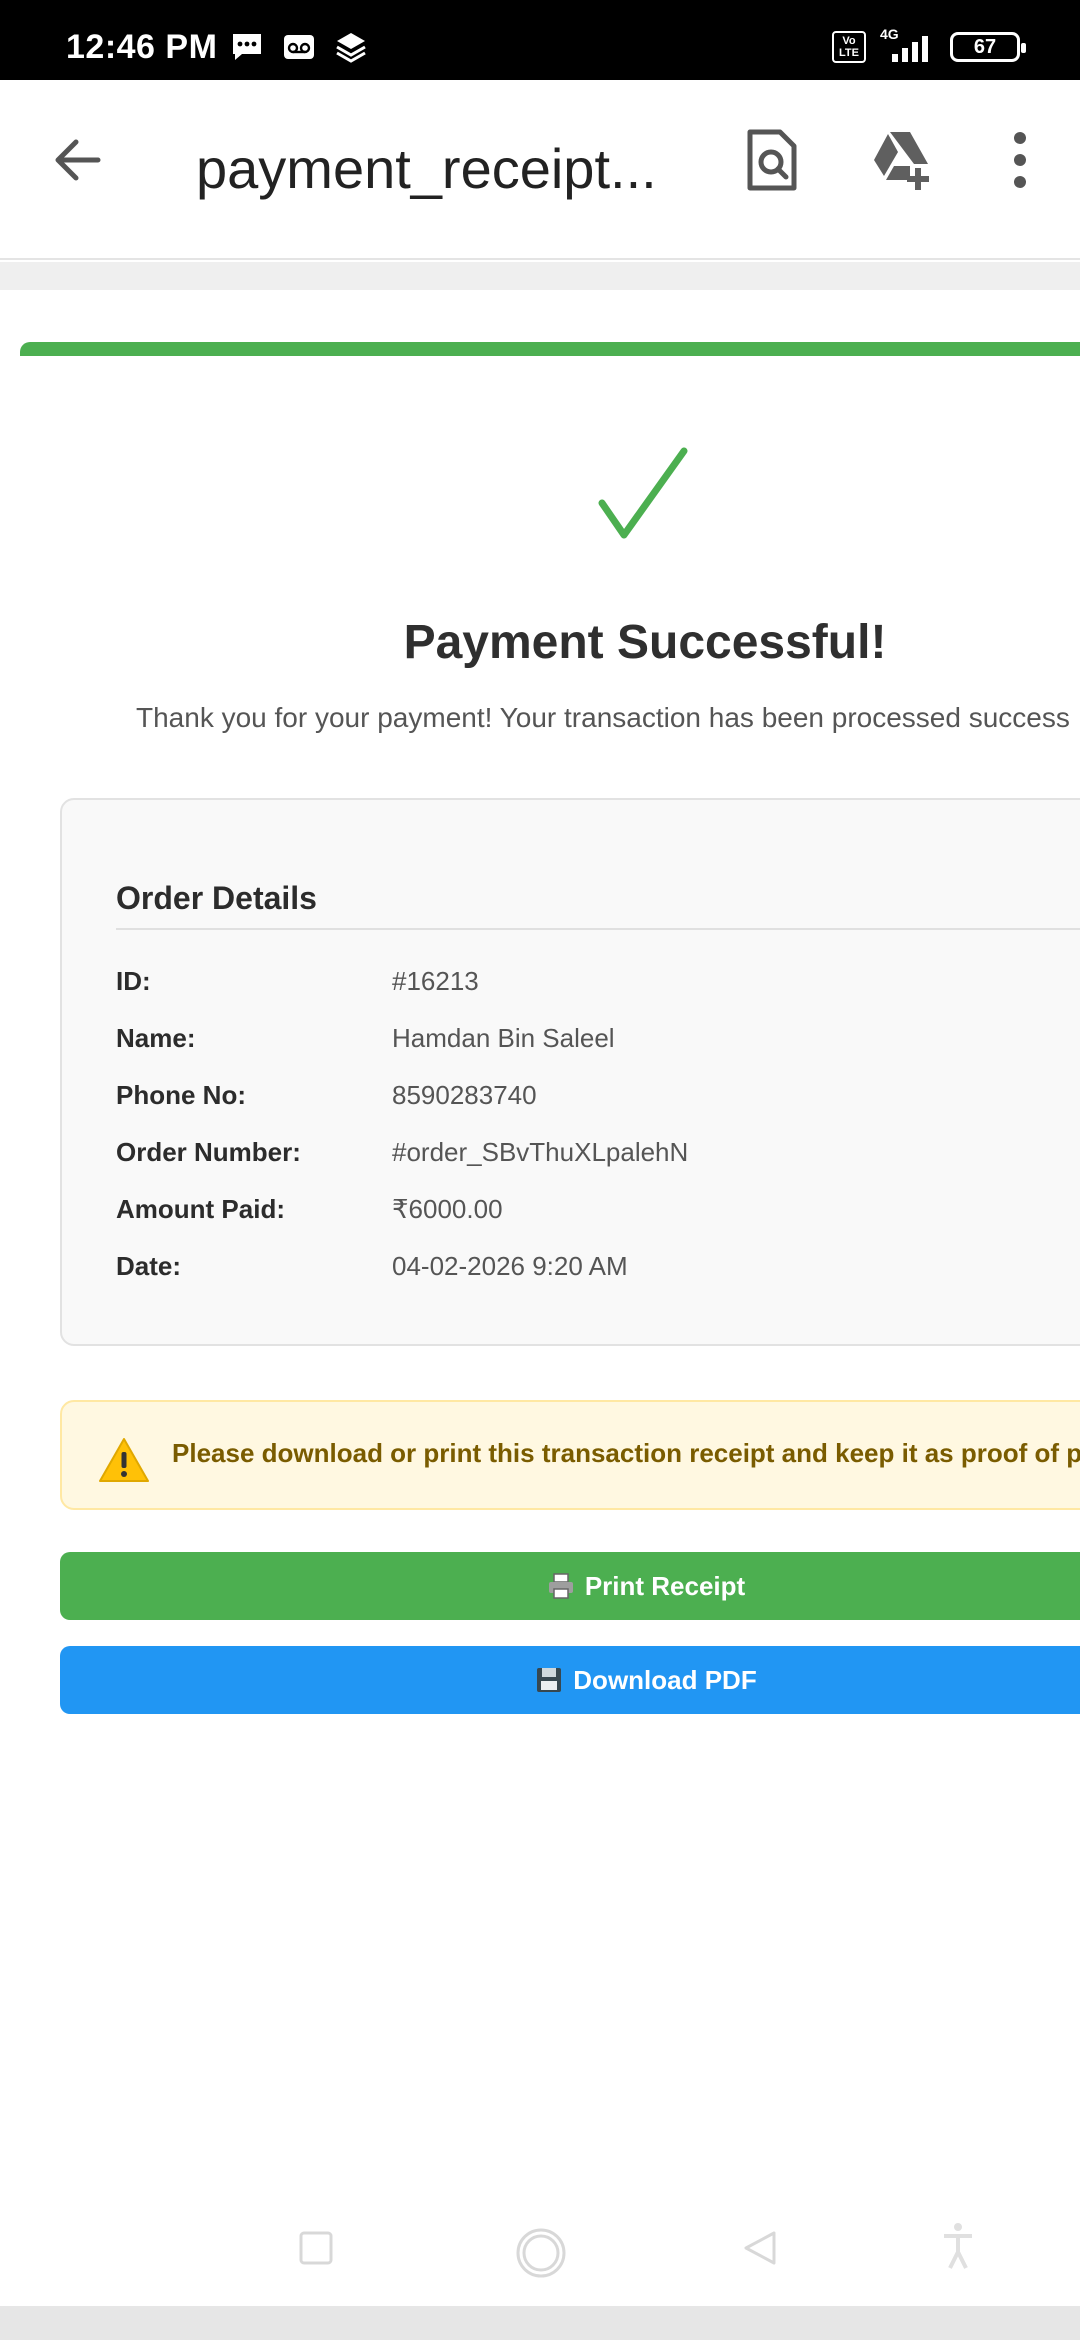 Image resolution: width=1080 pixels, height=2340 pixels. What do you see at coordinates (570, 1680) in the screenshot?
I see `download-pdf-button: Download PDF` at bounding box center [570, 1680].